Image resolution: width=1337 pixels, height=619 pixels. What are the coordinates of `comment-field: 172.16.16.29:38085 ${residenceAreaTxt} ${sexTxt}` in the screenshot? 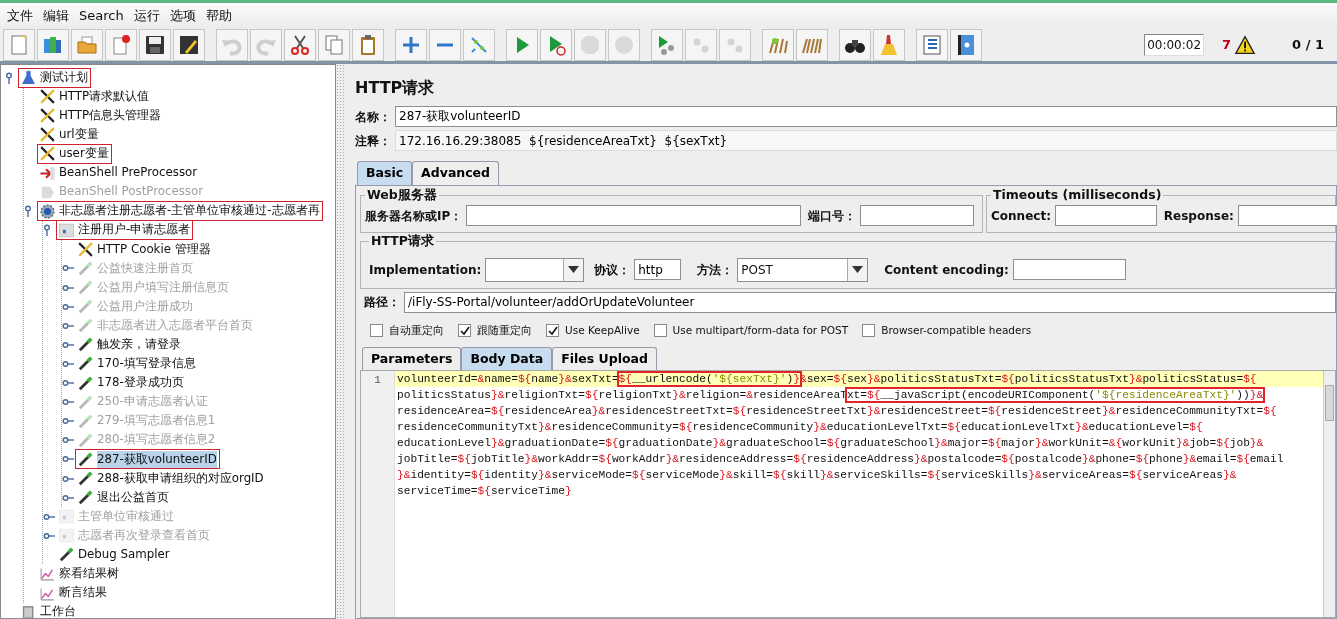 It's located at (866, 140).